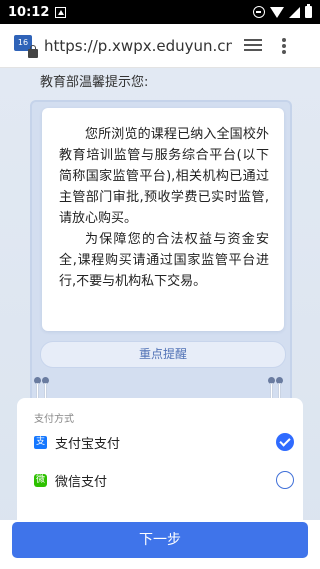 Image resolution: width=320 pixels, height=569 pixels. What do you see at coordinates (54, 419) in the screenshot?
I see `payment-title: 支付方式` at bounding box center [54, 419].